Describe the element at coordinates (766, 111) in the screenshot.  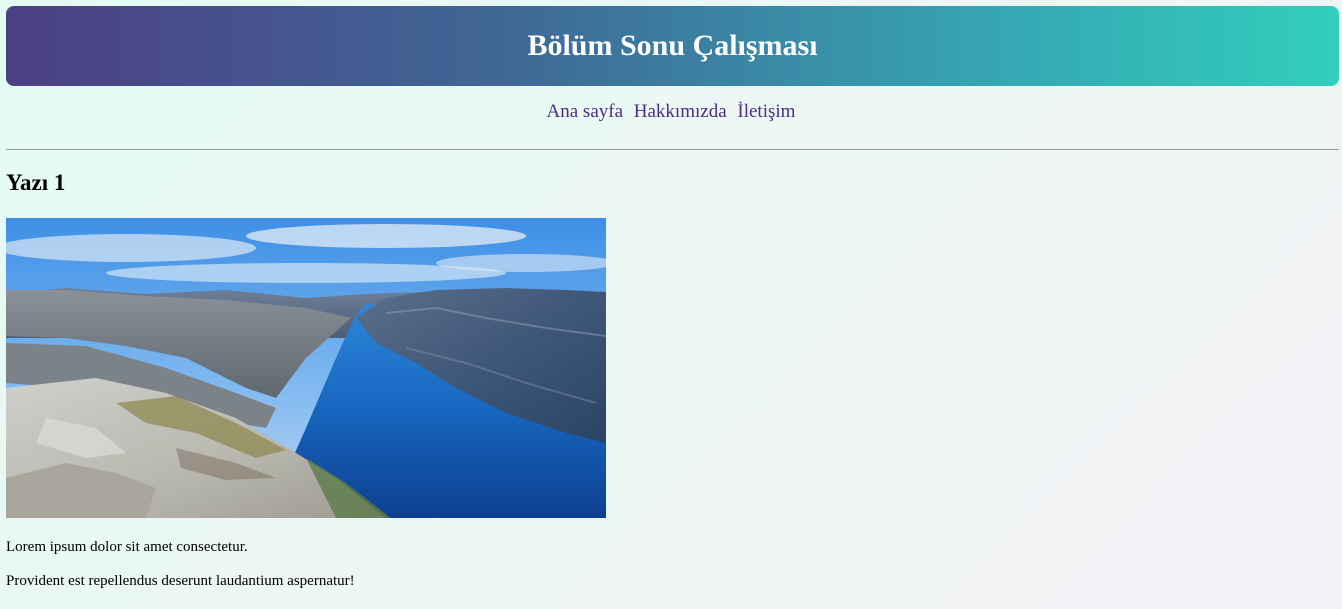
I see `nav-link-contact: İletişim` at that location.